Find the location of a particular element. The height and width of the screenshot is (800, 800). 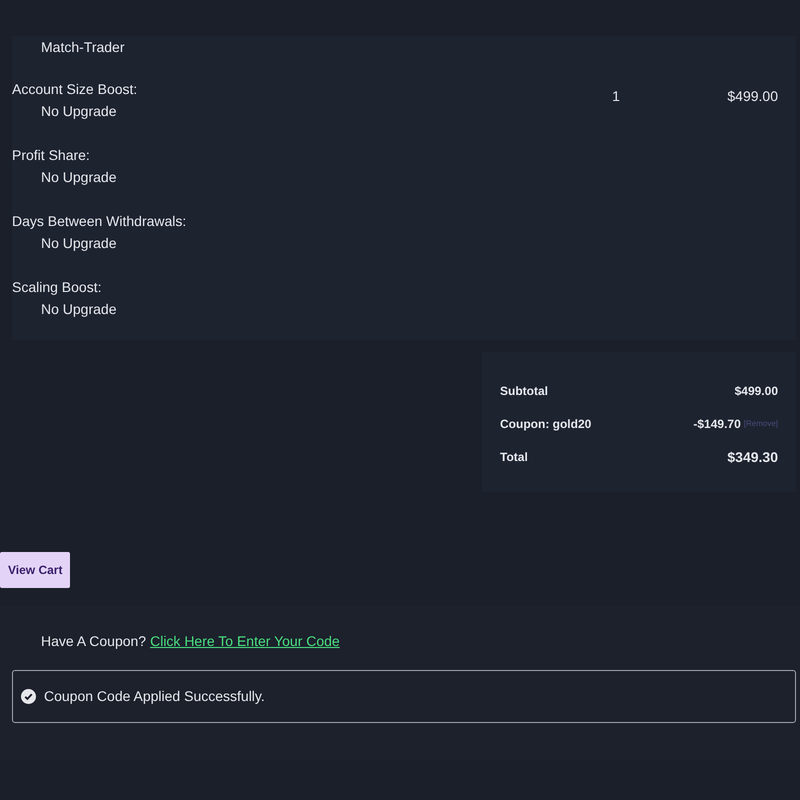

notice-message: Coupon Code Applied Successfully. is located at coordinates (154, 696).